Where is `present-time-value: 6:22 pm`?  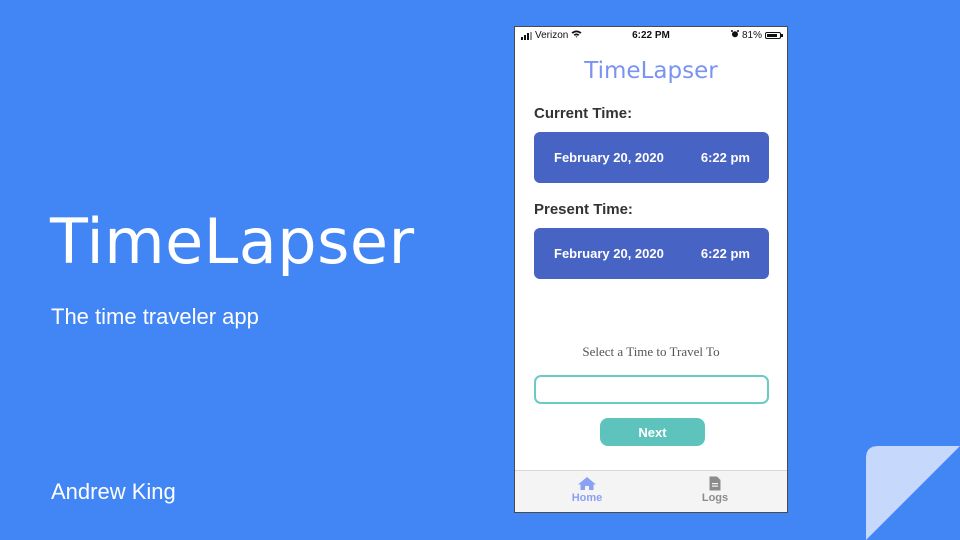 present-time-value: 6:22 pm is located at coordinates (725, 253).